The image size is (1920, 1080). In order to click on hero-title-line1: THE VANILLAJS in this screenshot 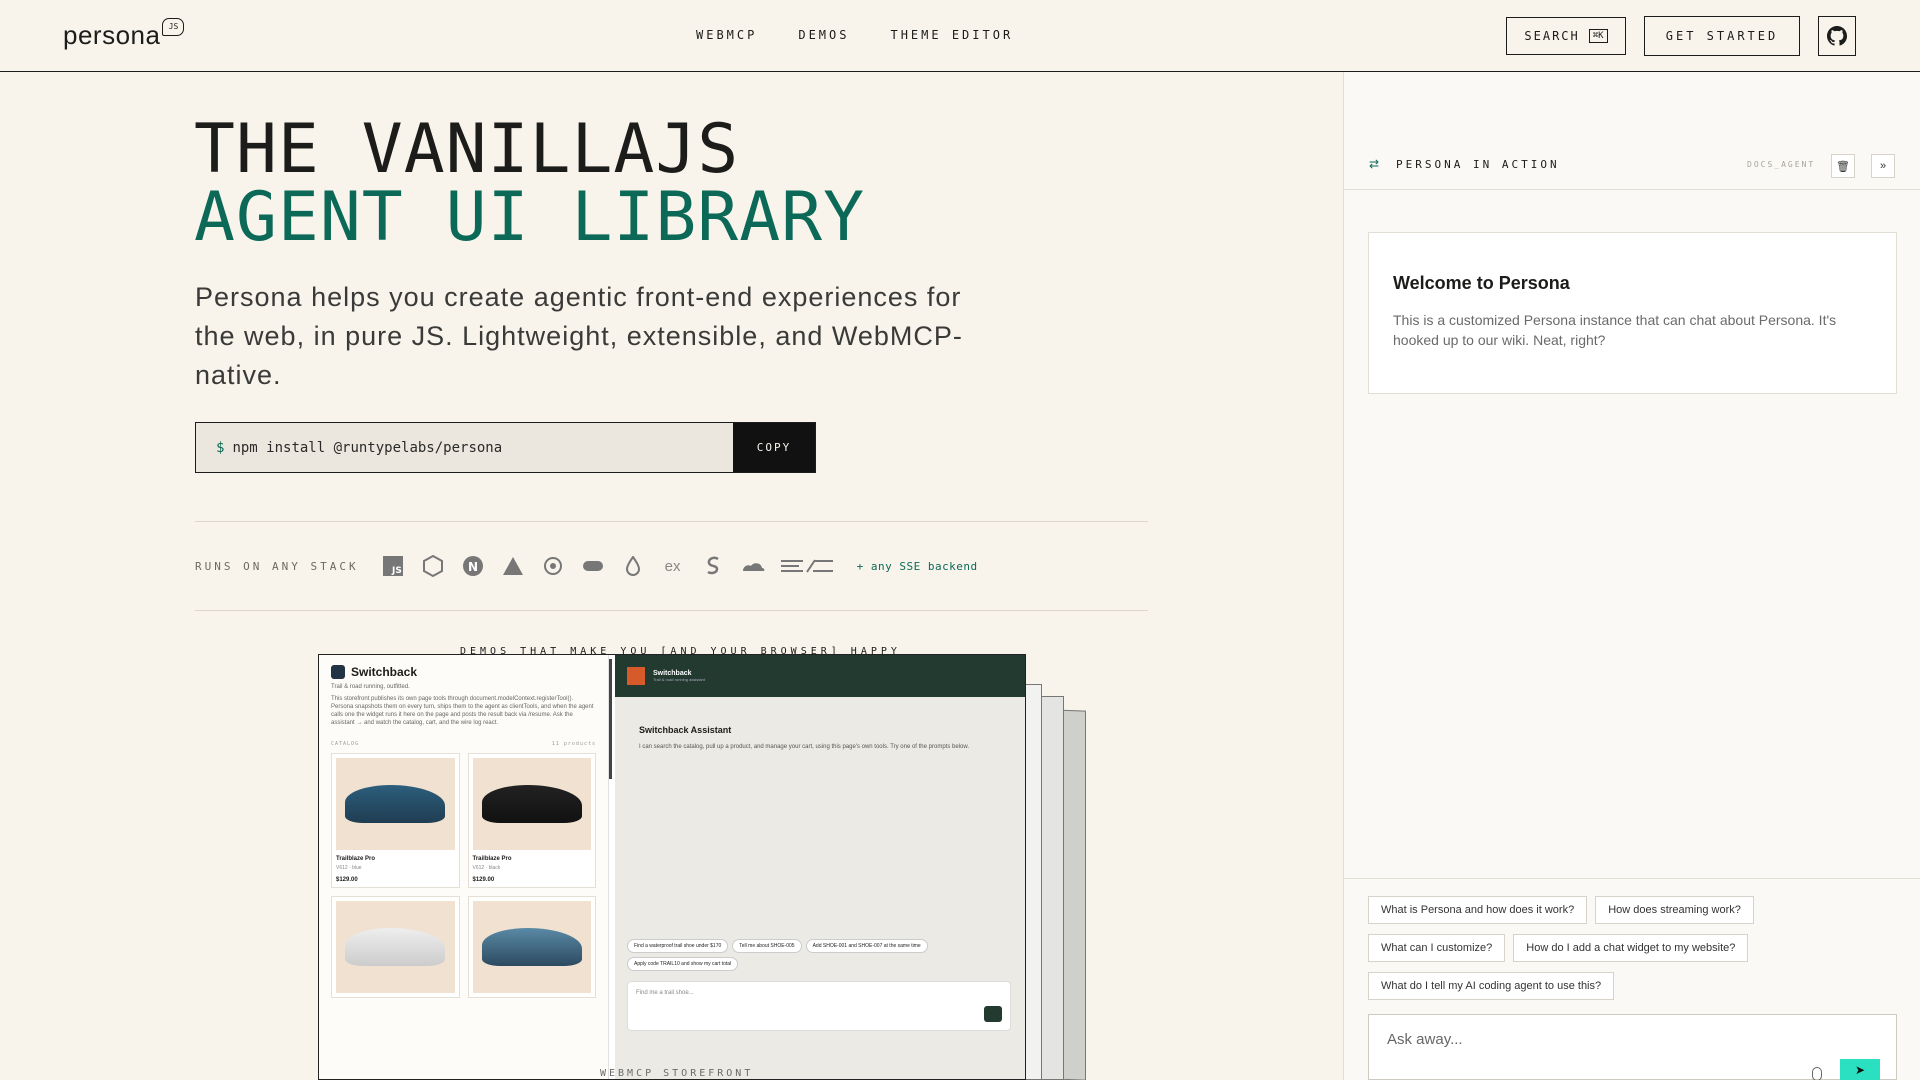, I will do `click(467, 149)`.